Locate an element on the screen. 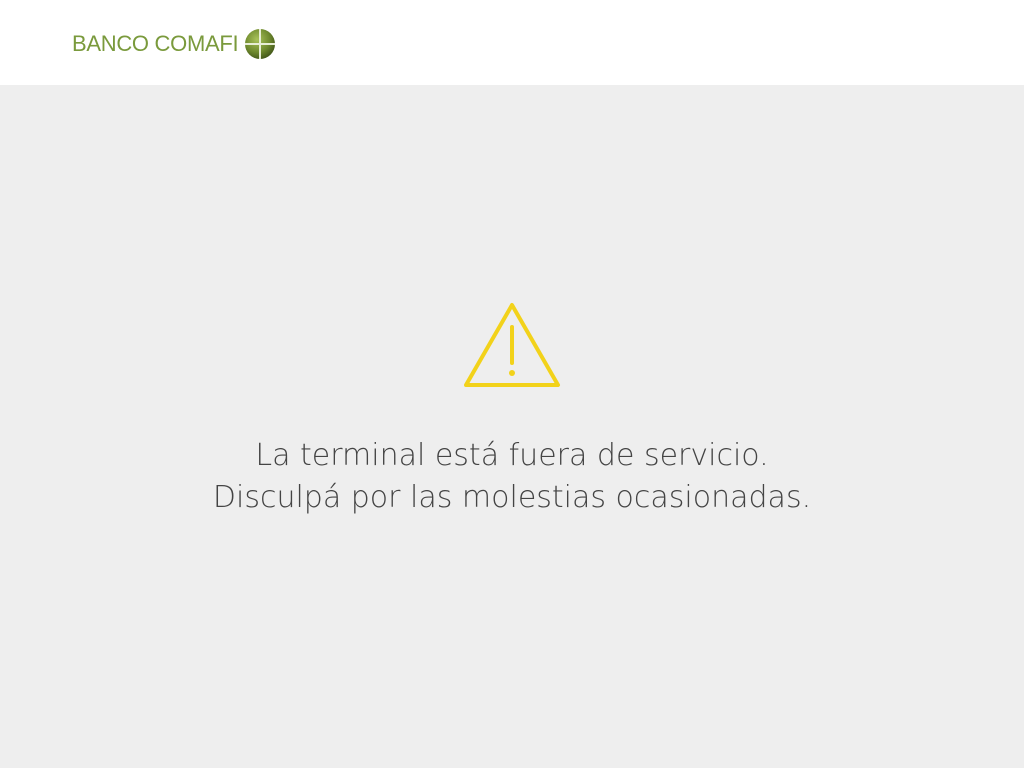 Image resolution: width=1024 pixels, height=768 pixels. warning-triangle-icon is located at coordinates (512, 345).